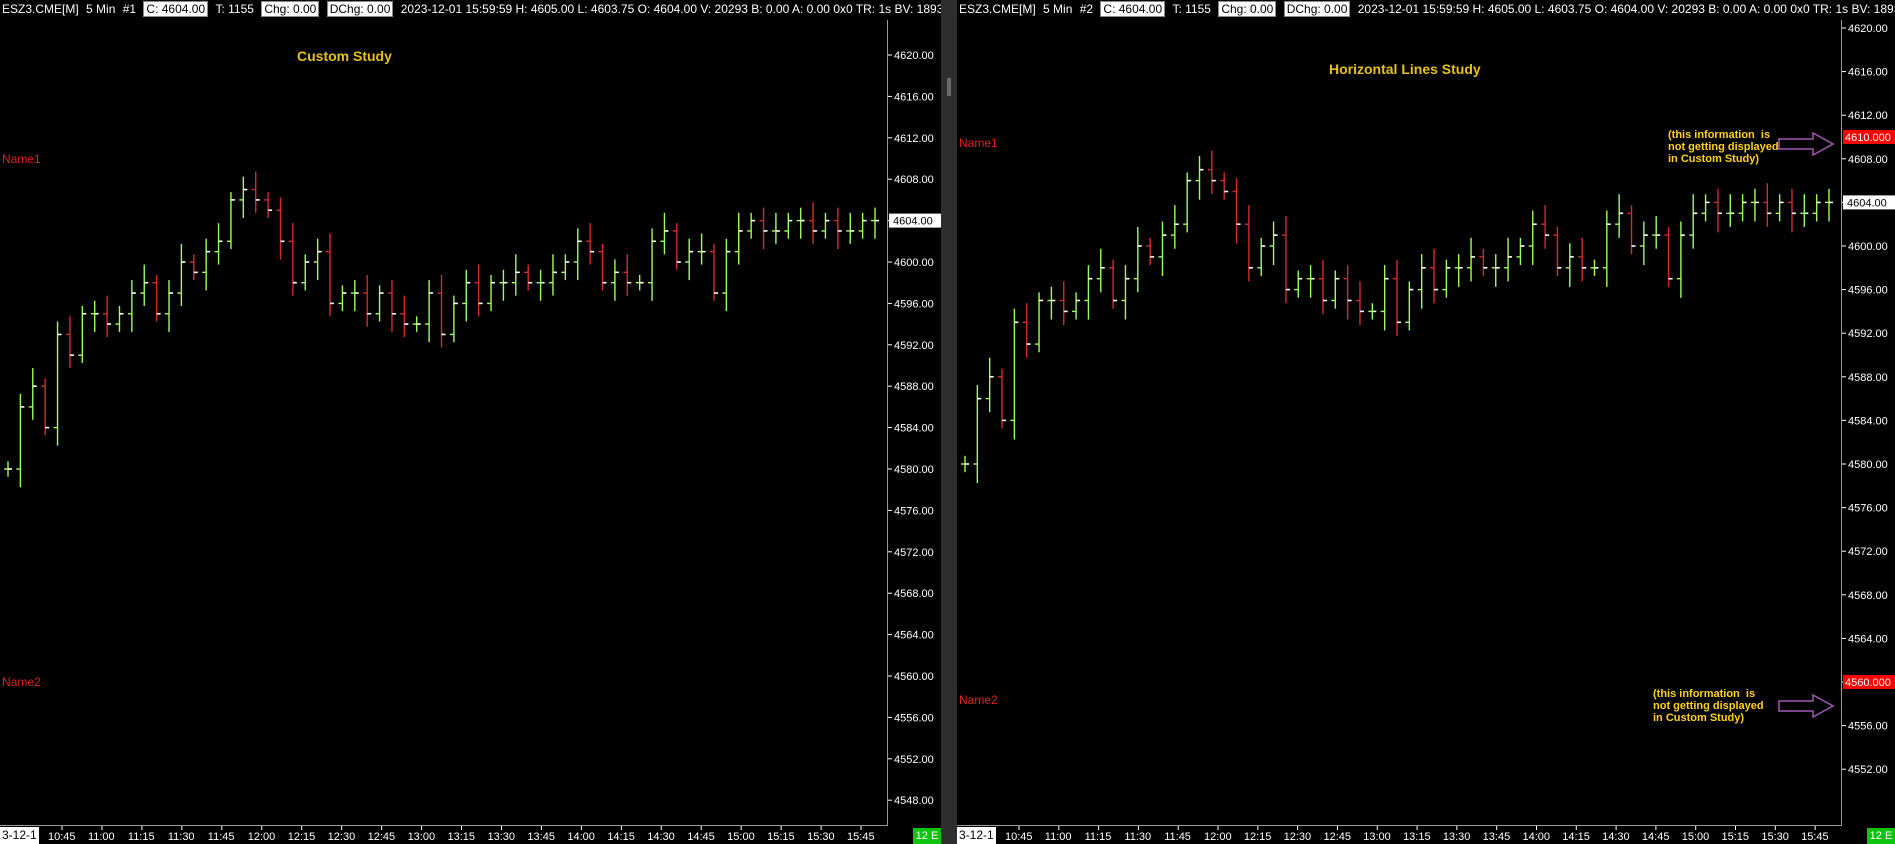 The height and width of the screenshot is (844, 1895). Describe the element at coordinates (382, 837) in the screenshot. I see `time-tick-label: 12:45` at that location.